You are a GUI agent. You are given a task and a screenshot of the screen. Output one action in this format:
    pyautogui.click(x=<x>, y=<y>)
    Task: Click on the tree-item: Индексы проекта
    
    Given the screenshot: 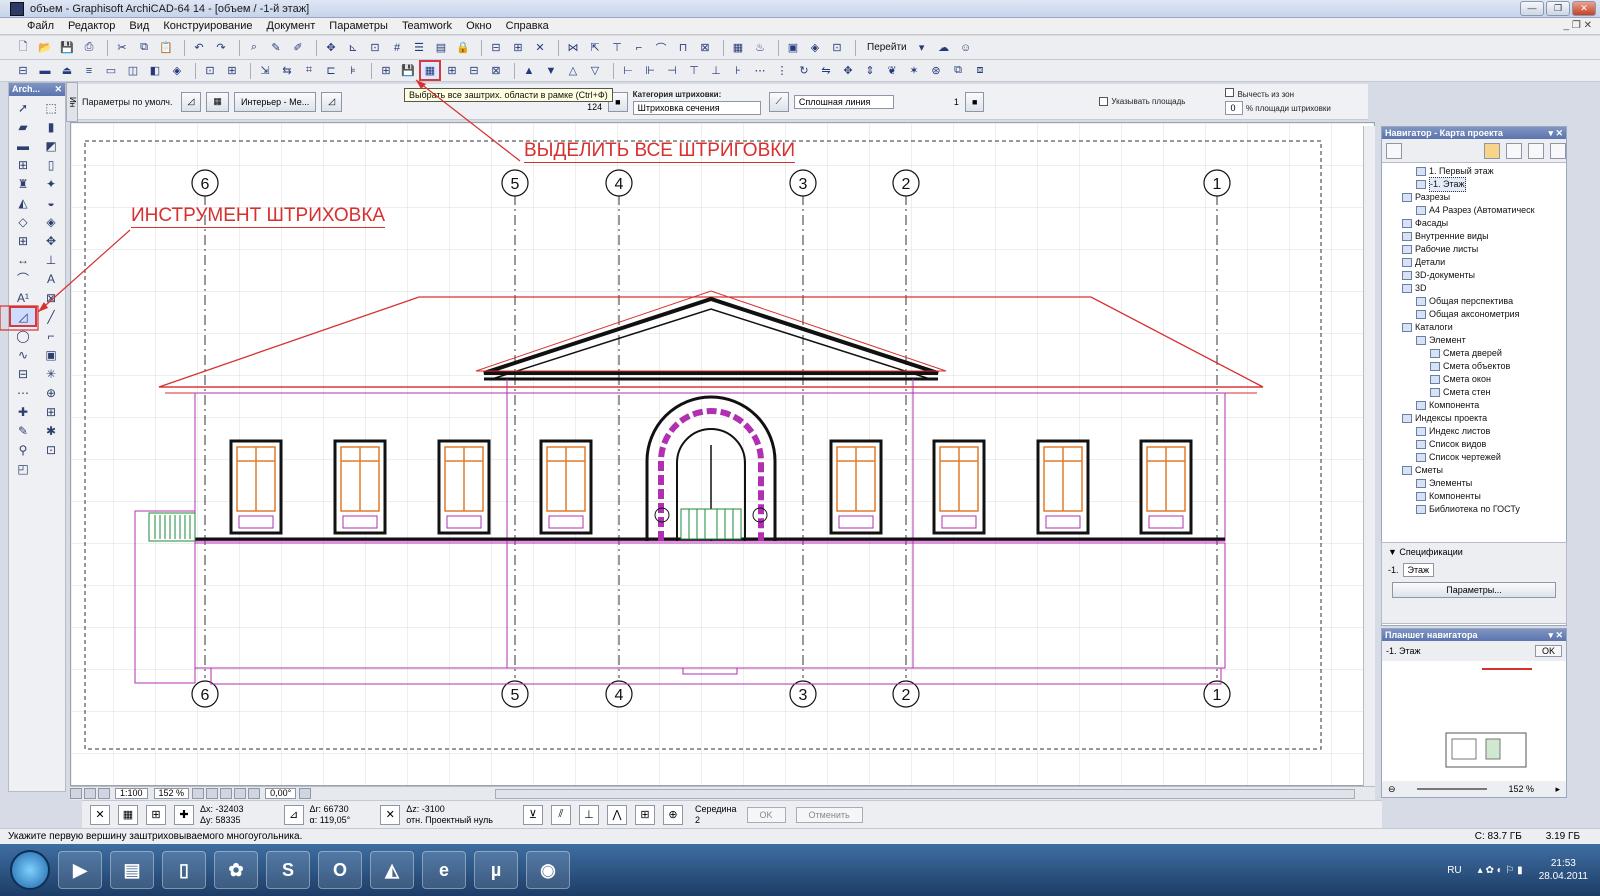 What is the action you would take?
    pyautogui.click(x=1474, y=418)
    